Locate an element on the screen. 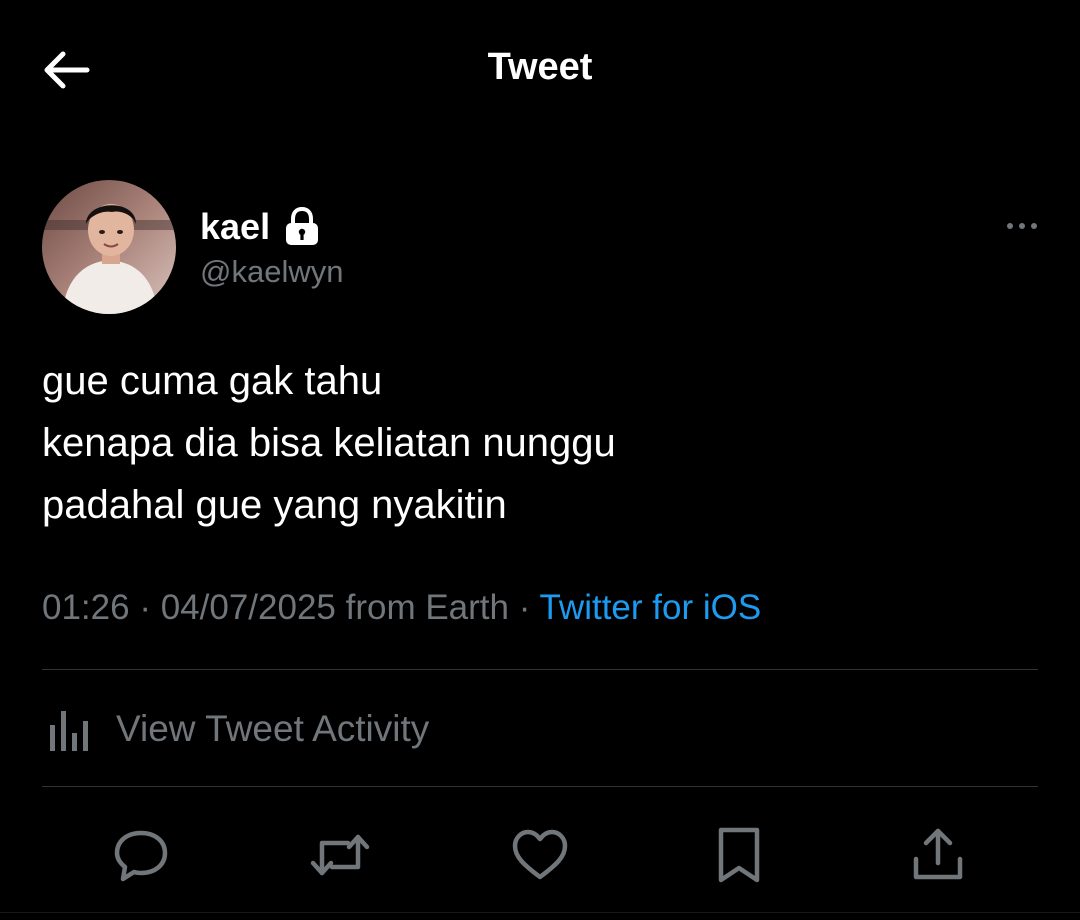  avatar is located at coordinates (109, 247).